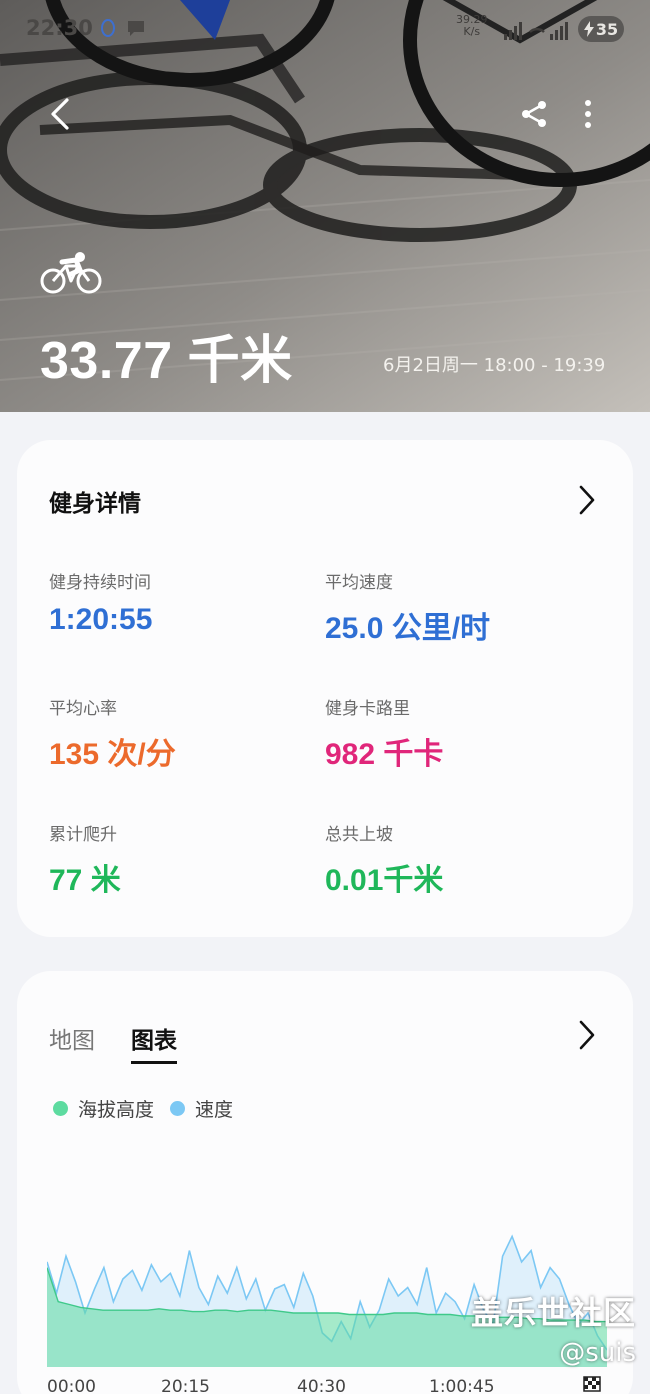  What do you see at coordinates (408, 628) in the screenshot?
I see `metric-value: 25.0 公里/时` at bounding box center [408, 628].